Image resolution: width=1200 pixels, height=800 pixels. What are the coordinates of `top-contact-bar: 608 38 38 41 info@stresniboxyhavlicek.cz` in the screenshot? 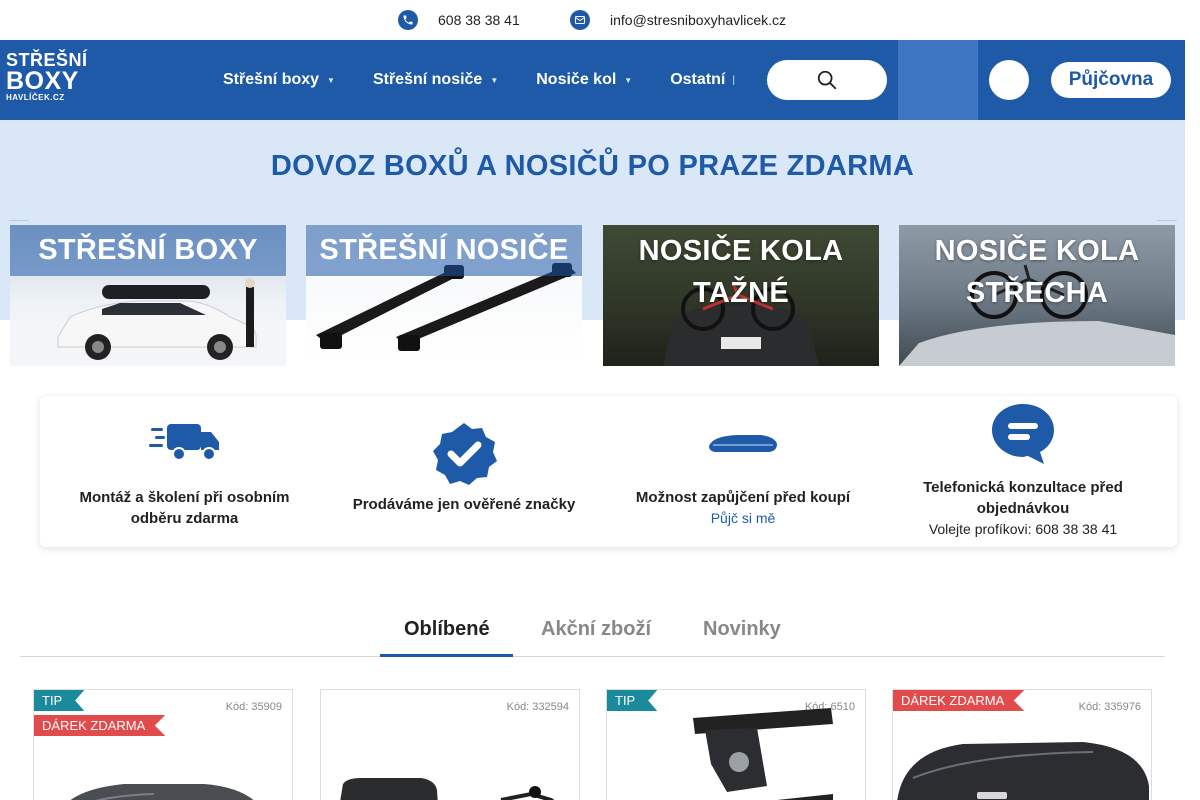 It's located at (600, 20).